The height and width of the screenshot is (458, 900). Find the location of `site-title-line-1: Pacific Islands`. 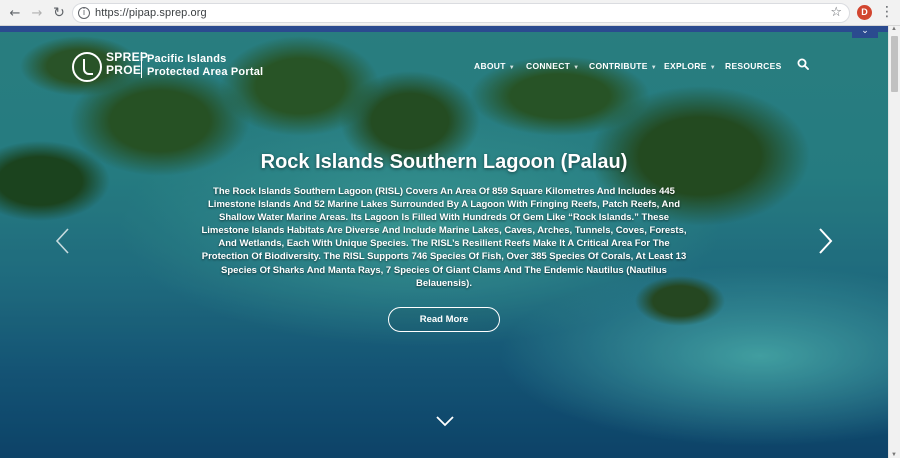

site-title-line-1: Pacific Islands is located at coordinates (187, 59).